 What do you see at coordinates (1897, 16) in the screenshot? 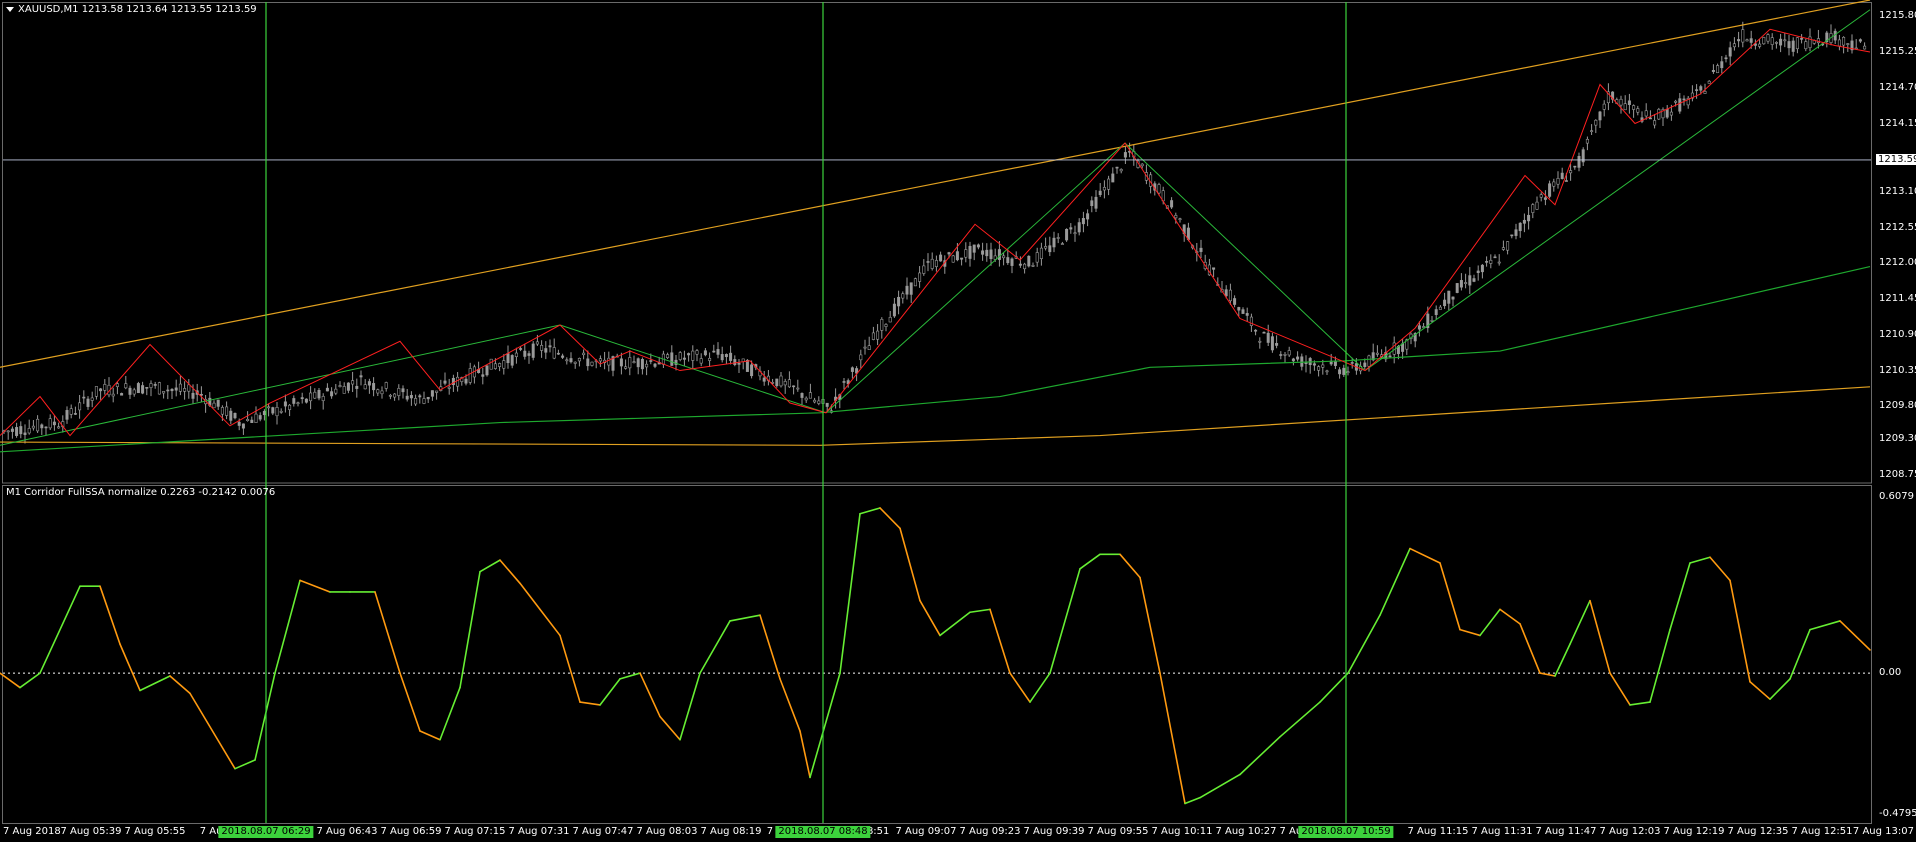
I see `price-tick-label: 1215.80` at bounding box center [1897, 16].